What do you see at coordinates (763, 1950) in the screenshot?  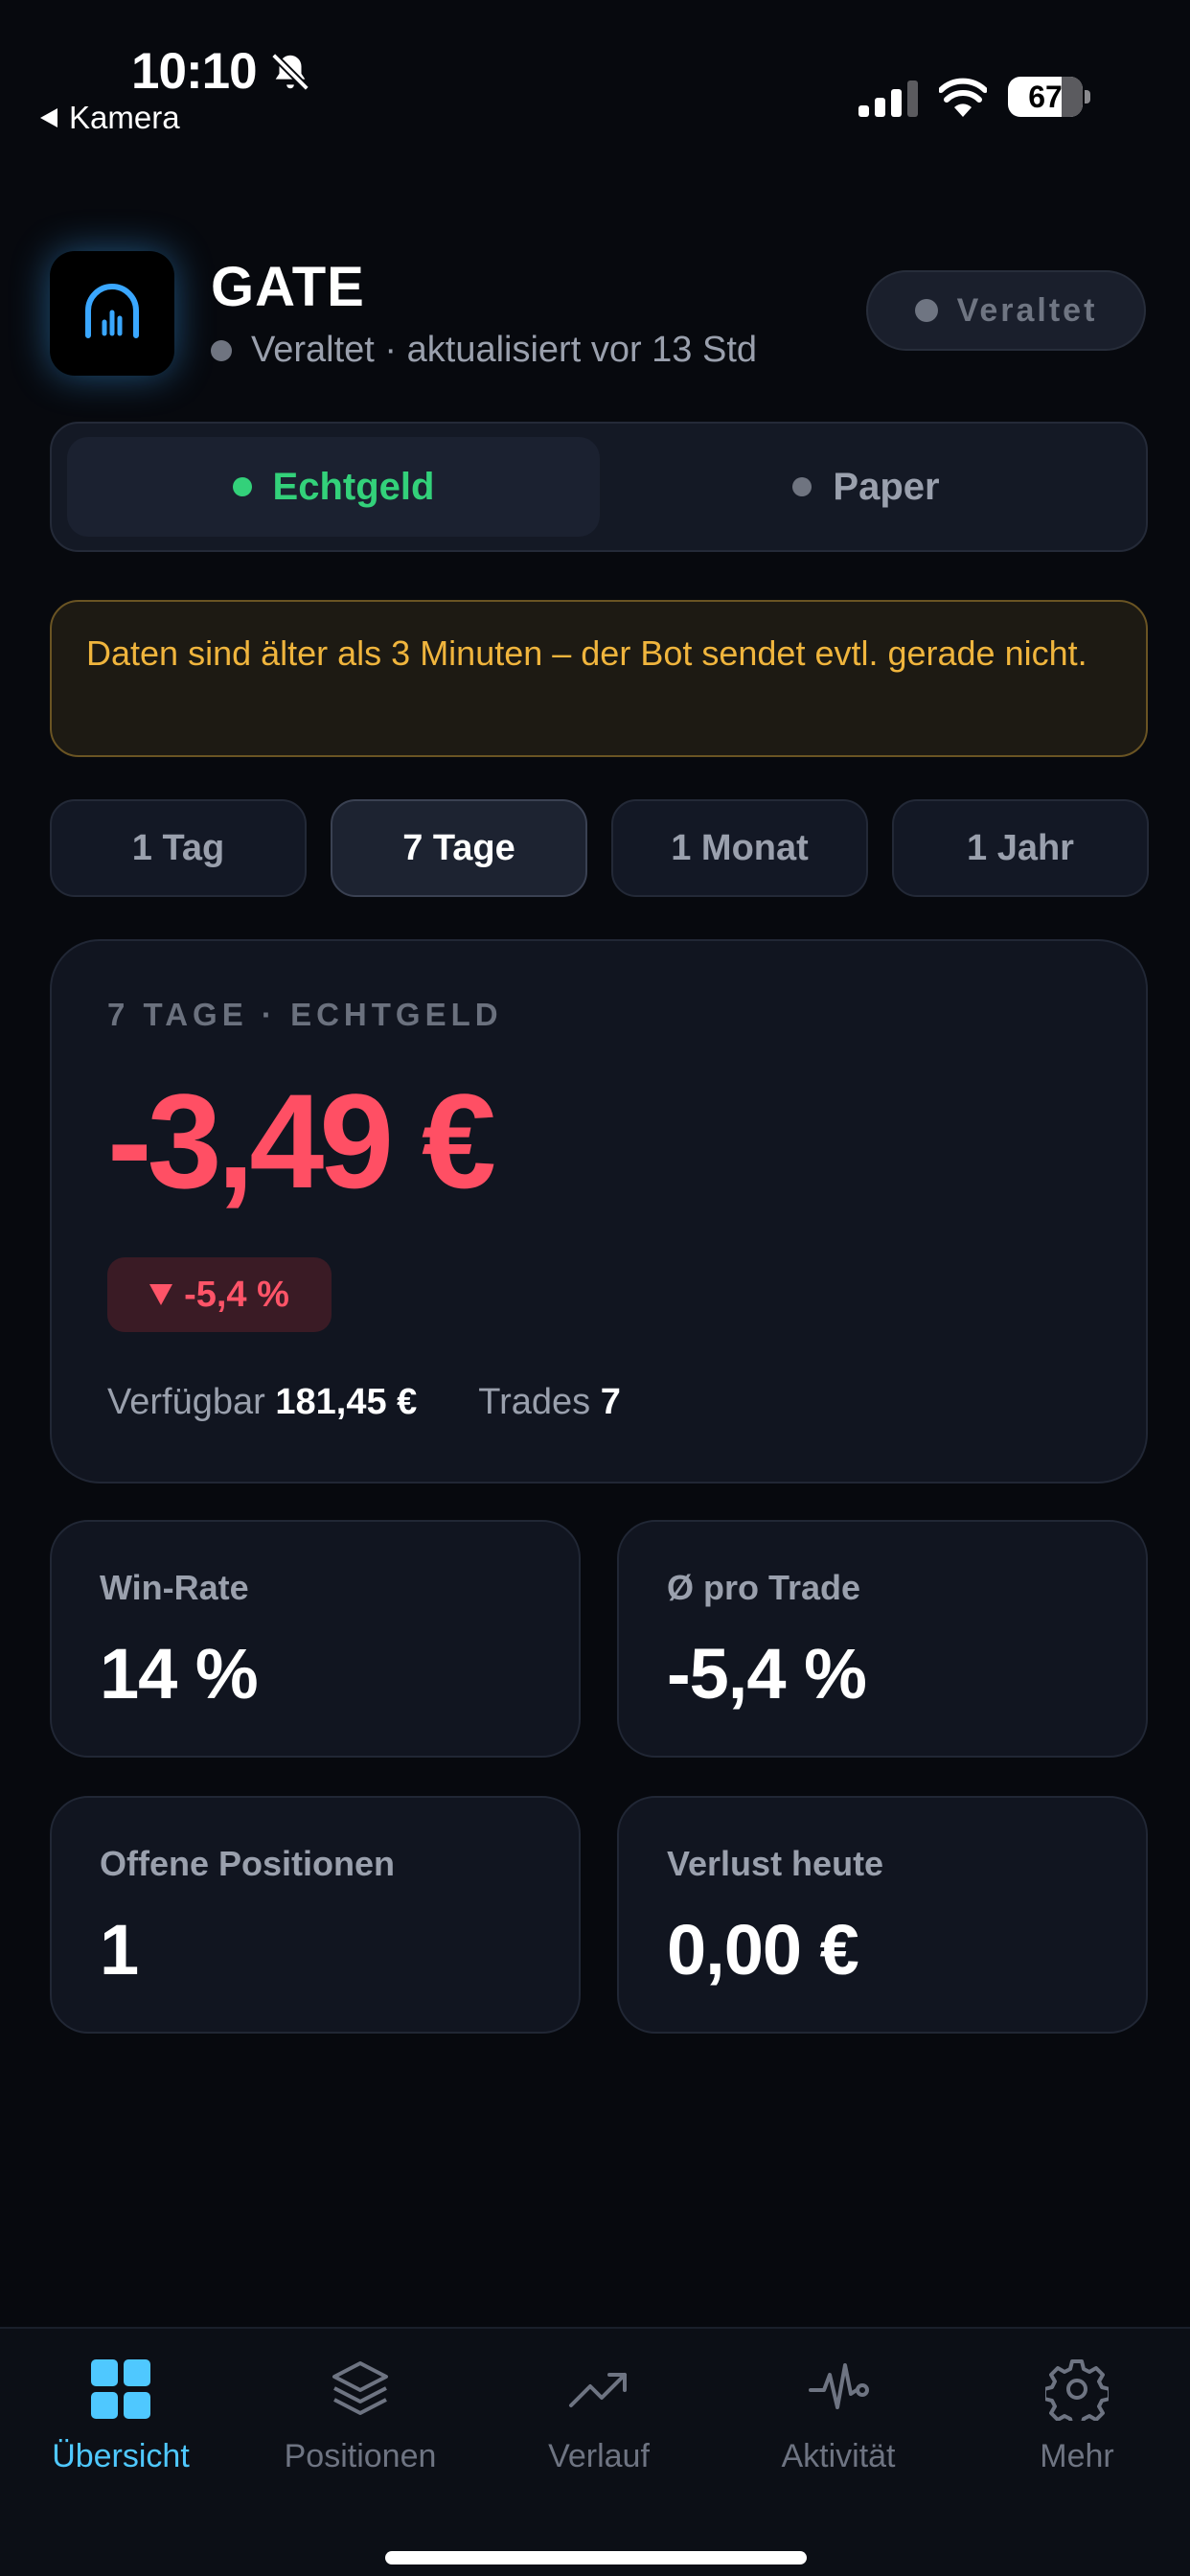 I see `stat-value: 0,00 €` at bounding box center [763, 1950].